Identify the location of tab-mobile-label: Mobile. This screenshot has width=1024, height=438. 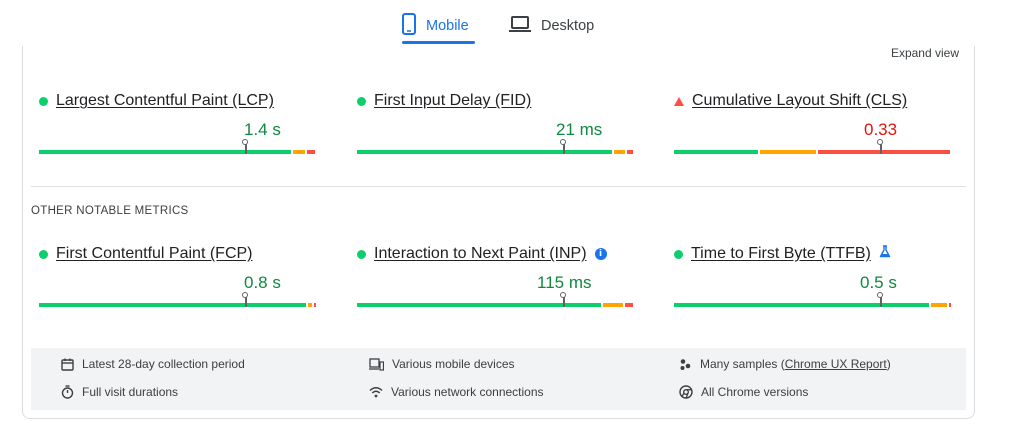
(447, 26).